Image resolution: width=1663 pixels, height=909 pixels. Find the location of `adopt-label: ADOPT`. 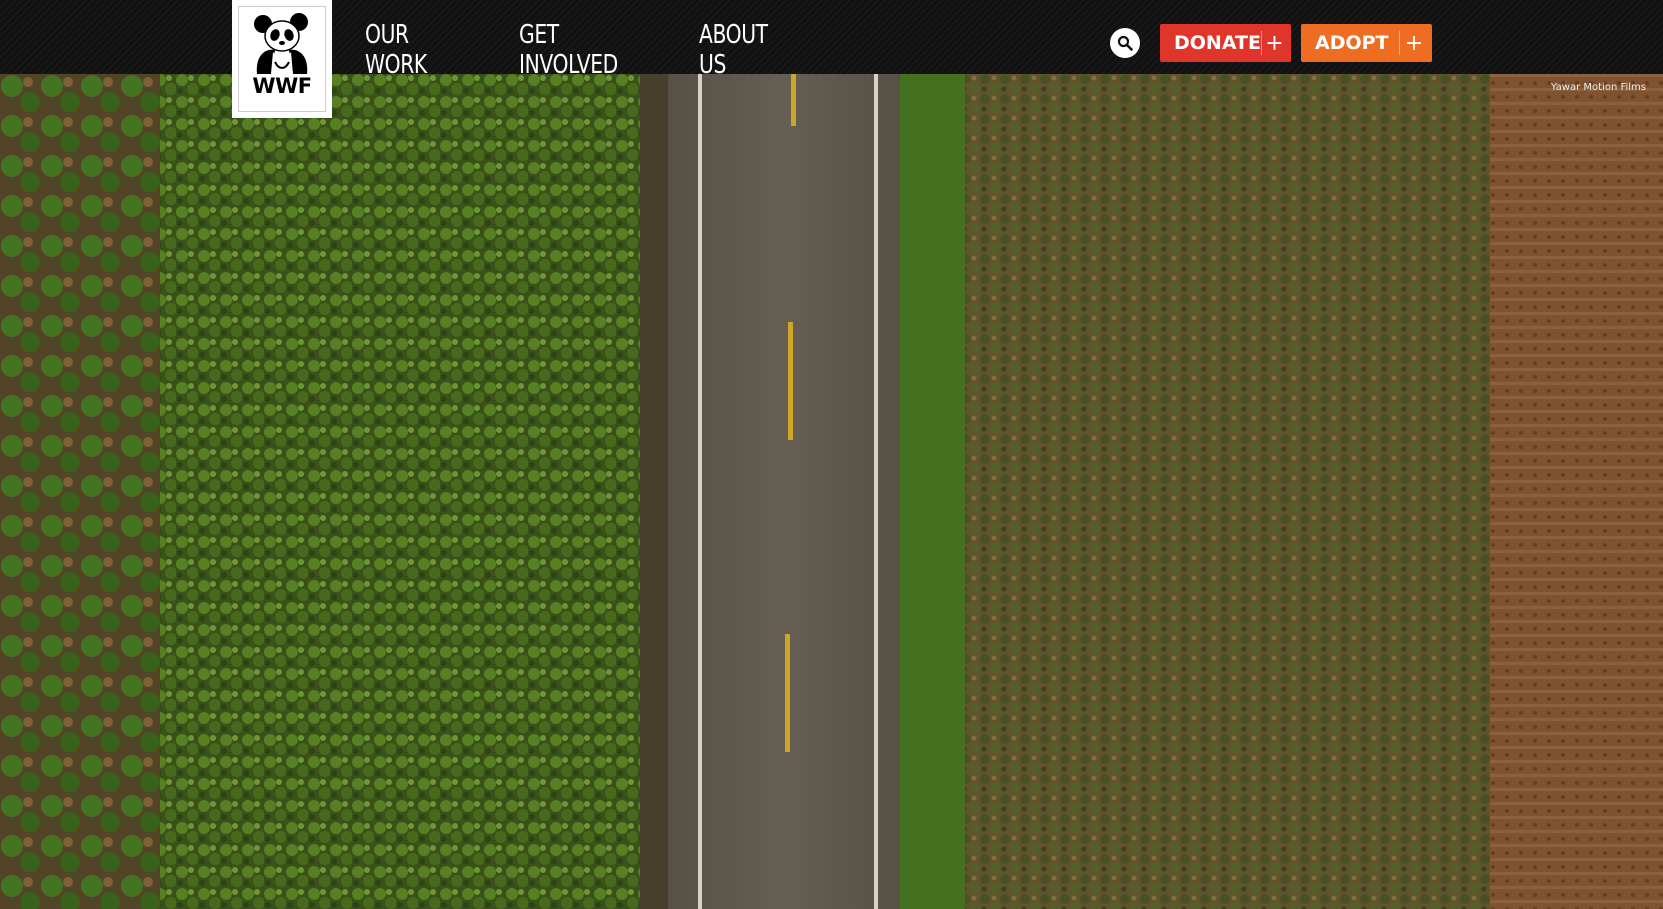

adopt-label: ADOPT is located at coordinates (1352, 43).